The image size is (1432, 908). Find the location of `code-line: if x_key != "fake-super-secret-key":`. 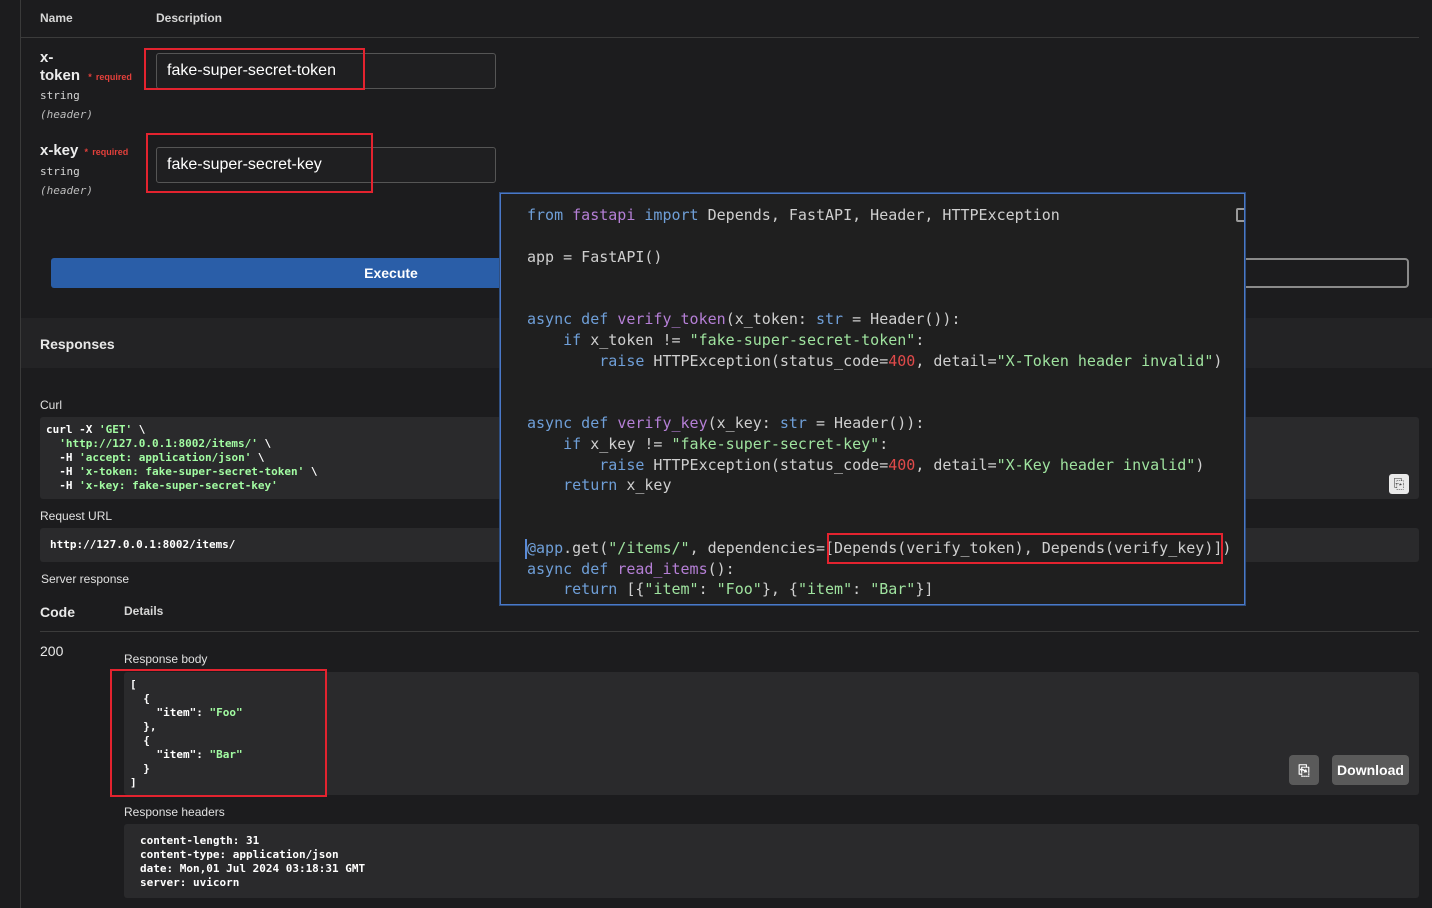

code-line: if x_key != "fake-super-secret-key": is located at coordinates (879, 444).